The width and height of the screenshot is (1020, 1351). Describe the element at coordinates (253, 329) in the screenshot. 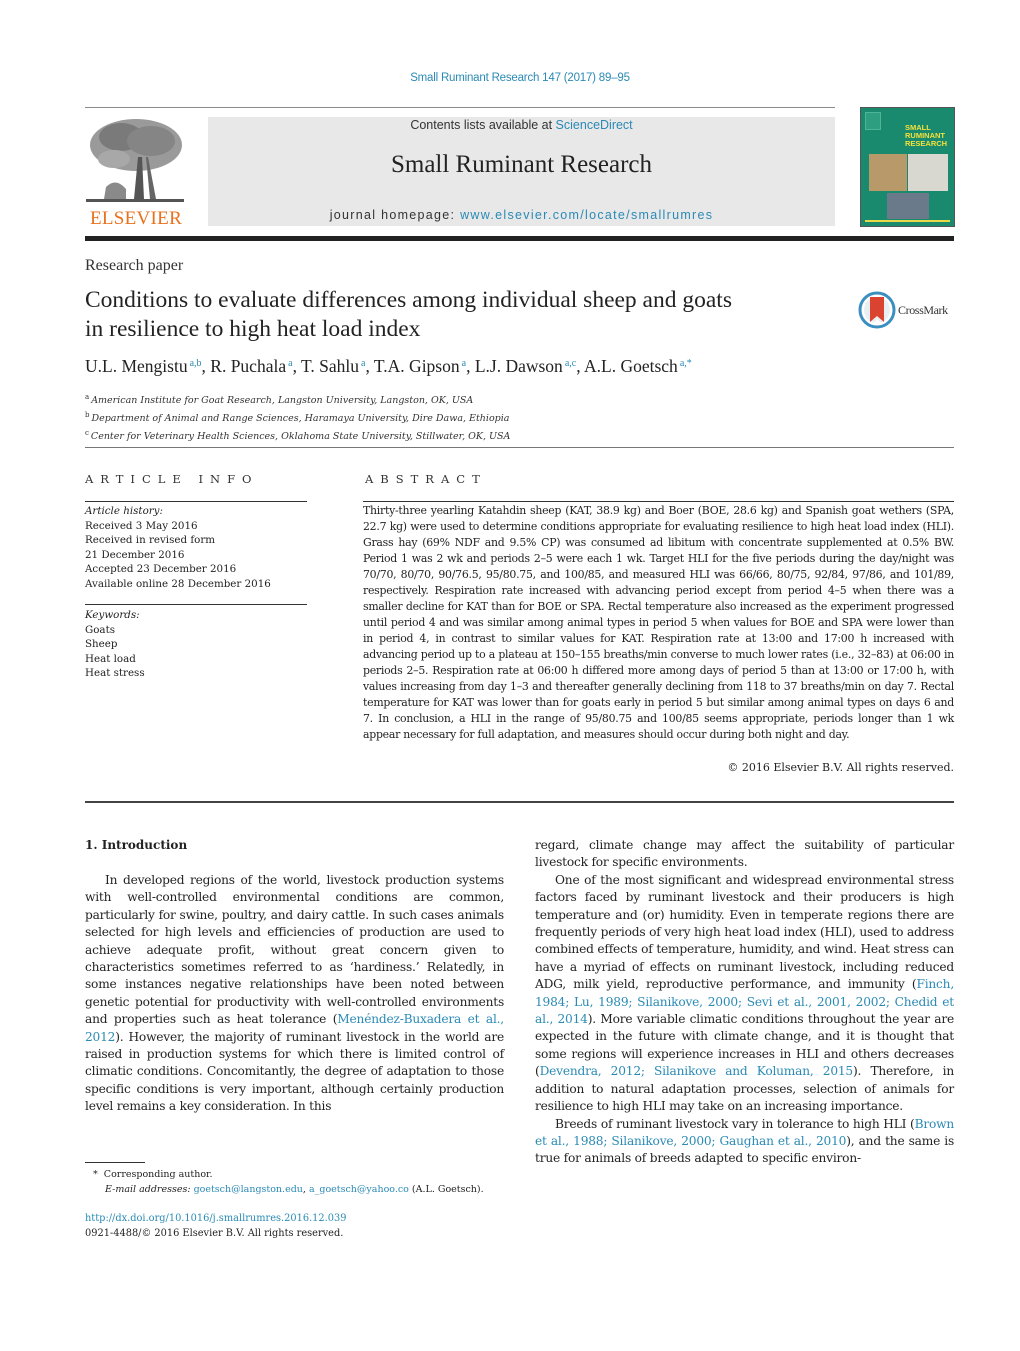

I see `title-line-2: in resilience to high heat load index` at that location.